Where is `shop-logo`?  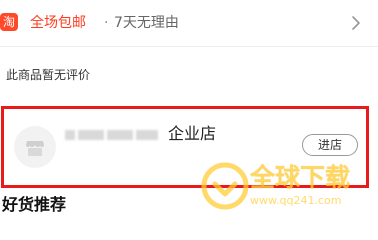
shop-logo is located at coordinates (35, 147).